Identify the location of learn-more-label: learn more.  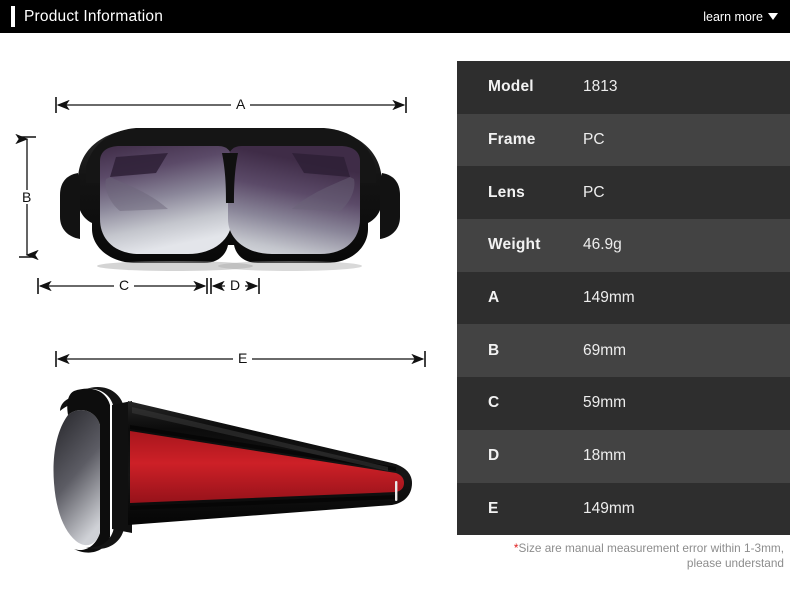
(733, 16).